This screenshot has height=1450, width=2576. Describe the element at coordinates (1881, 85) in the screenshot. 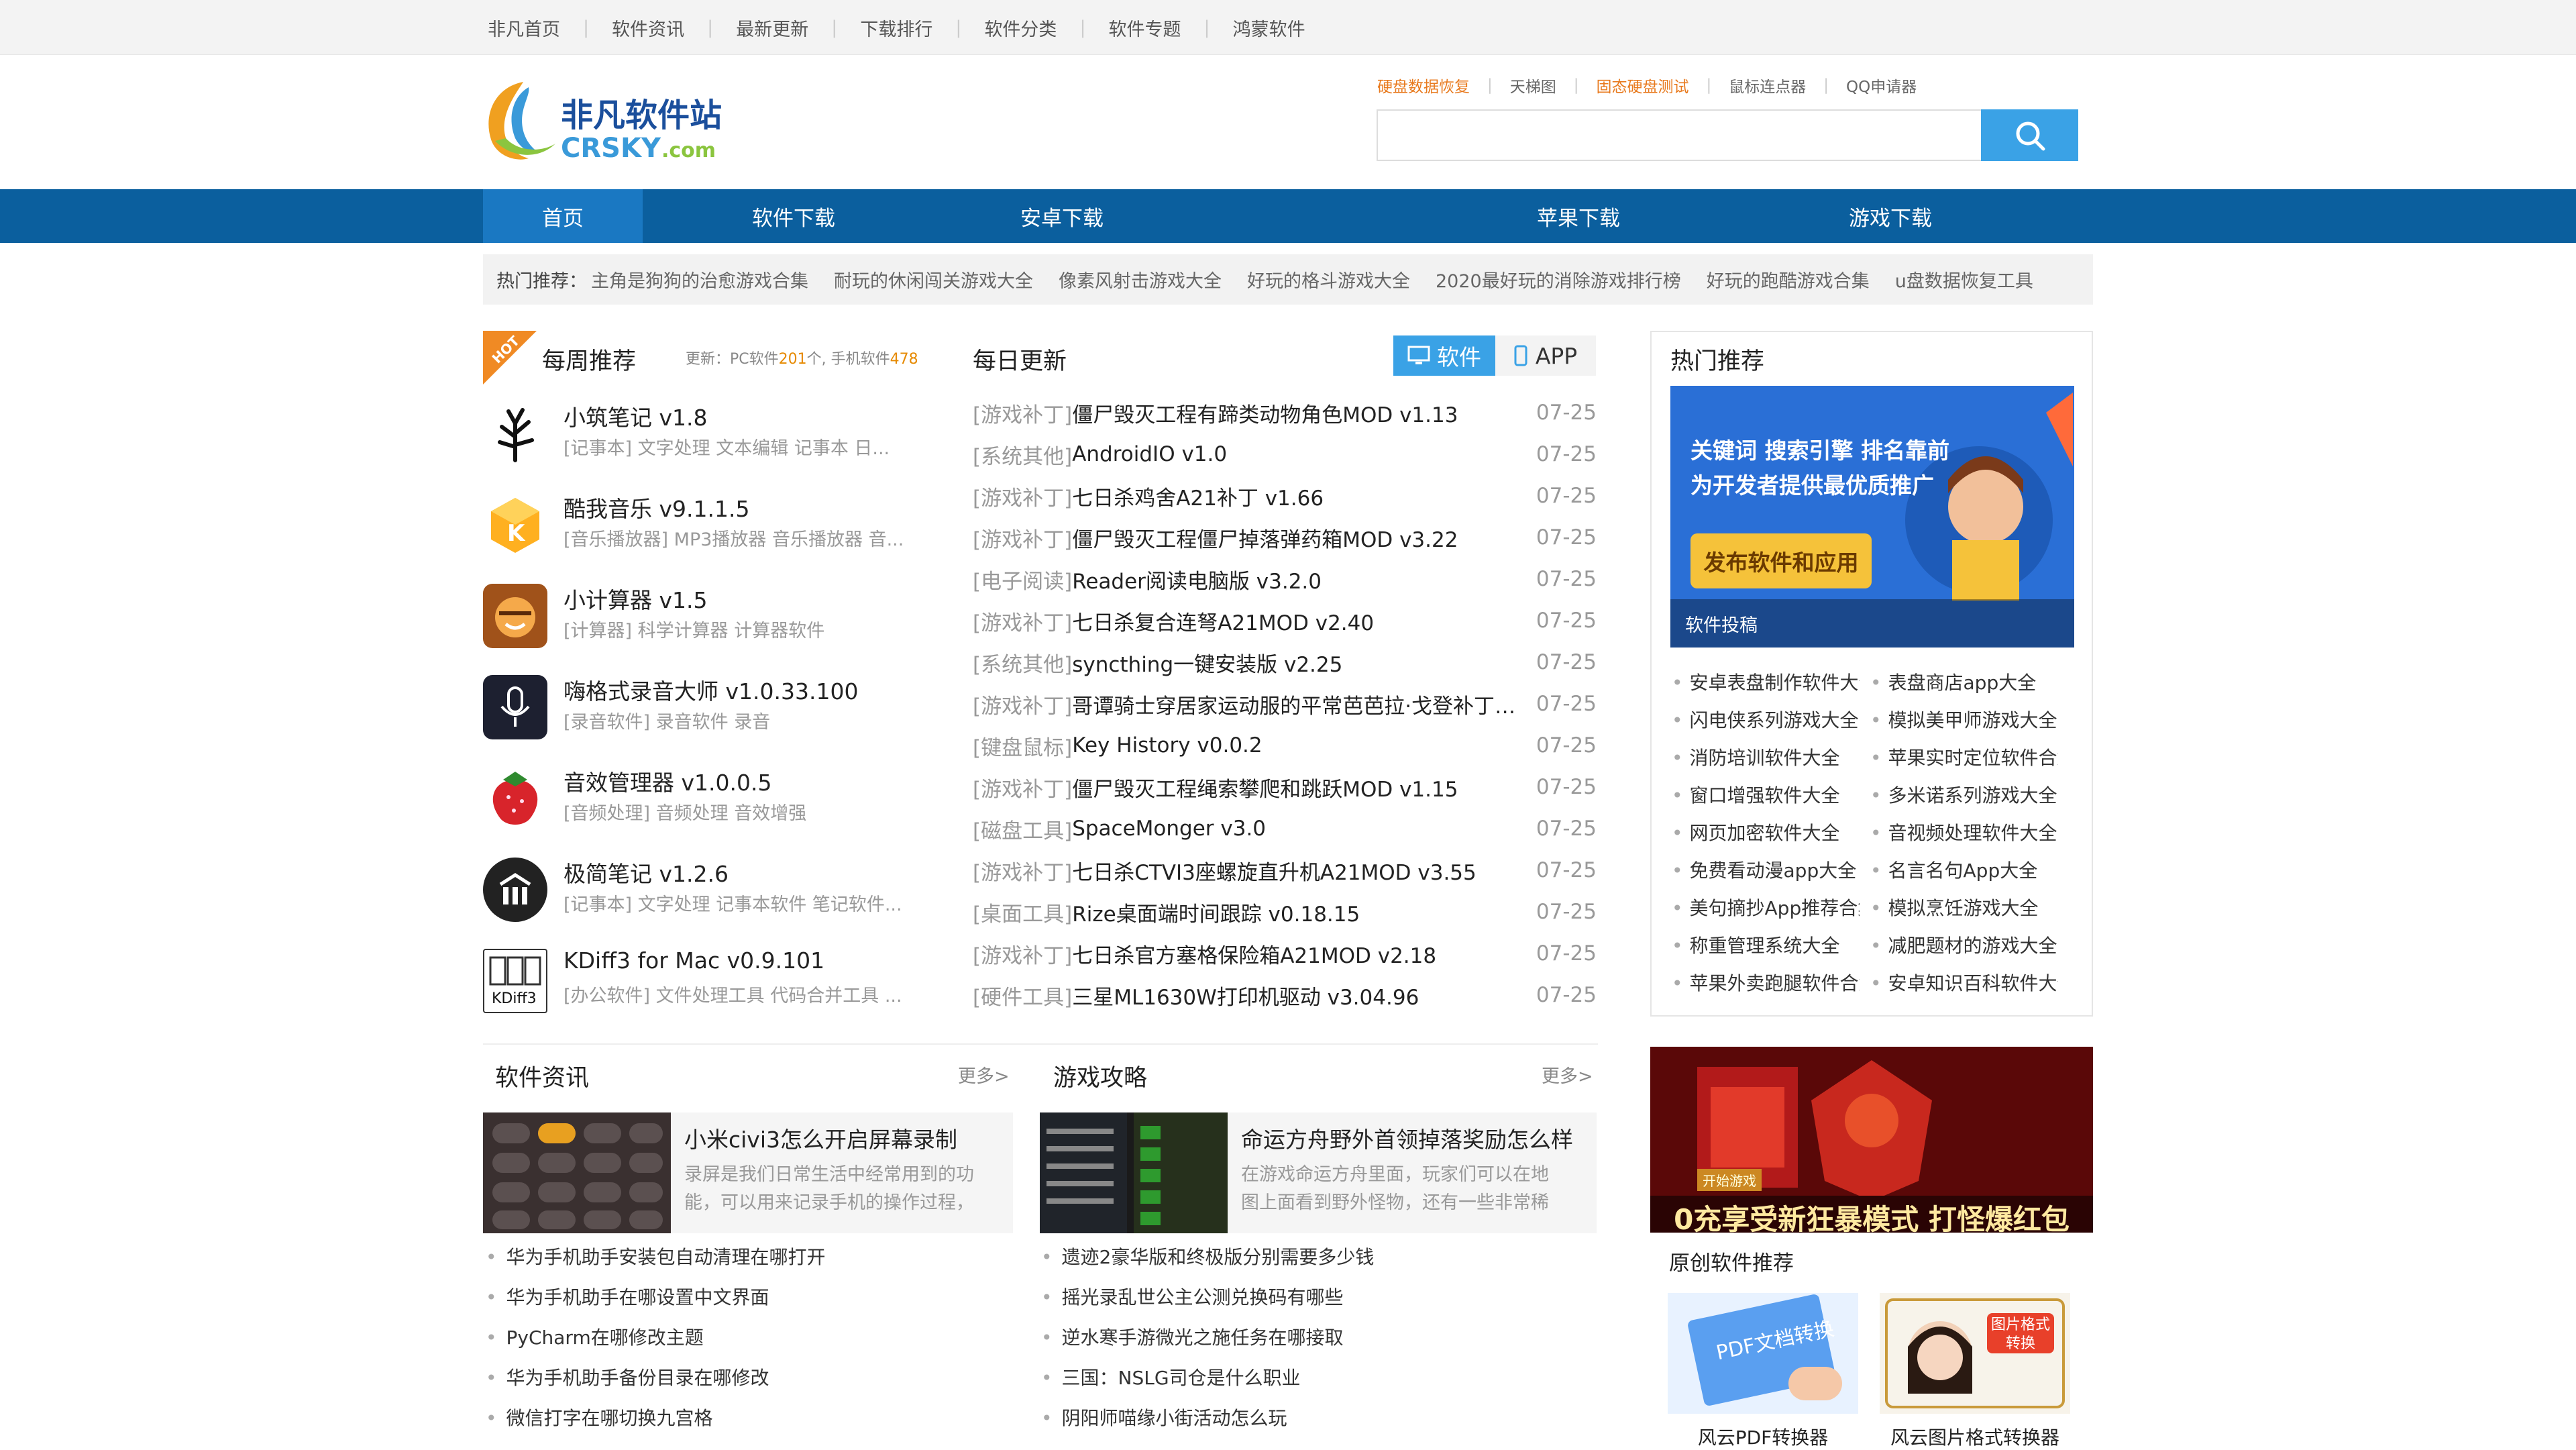

I see `hotword-qq: QQ申请器` at that location.